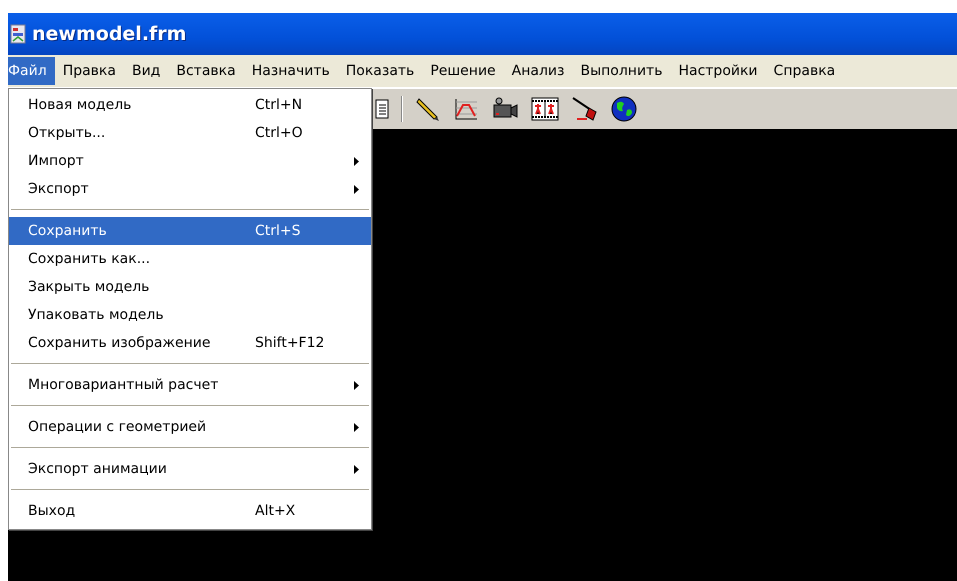 The width and height of the screenshot is (957, 581). Describe the element at coordinates (190, 133) in the screenshot. I see `menu-entry: Открыть... Ctrl+O` at that location.